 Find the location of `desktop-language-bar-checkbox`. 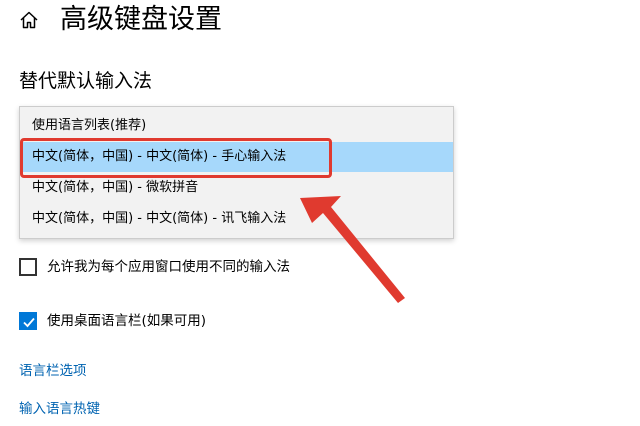

desktop-language-bar-checkbox is located at coordinates (28, 321).